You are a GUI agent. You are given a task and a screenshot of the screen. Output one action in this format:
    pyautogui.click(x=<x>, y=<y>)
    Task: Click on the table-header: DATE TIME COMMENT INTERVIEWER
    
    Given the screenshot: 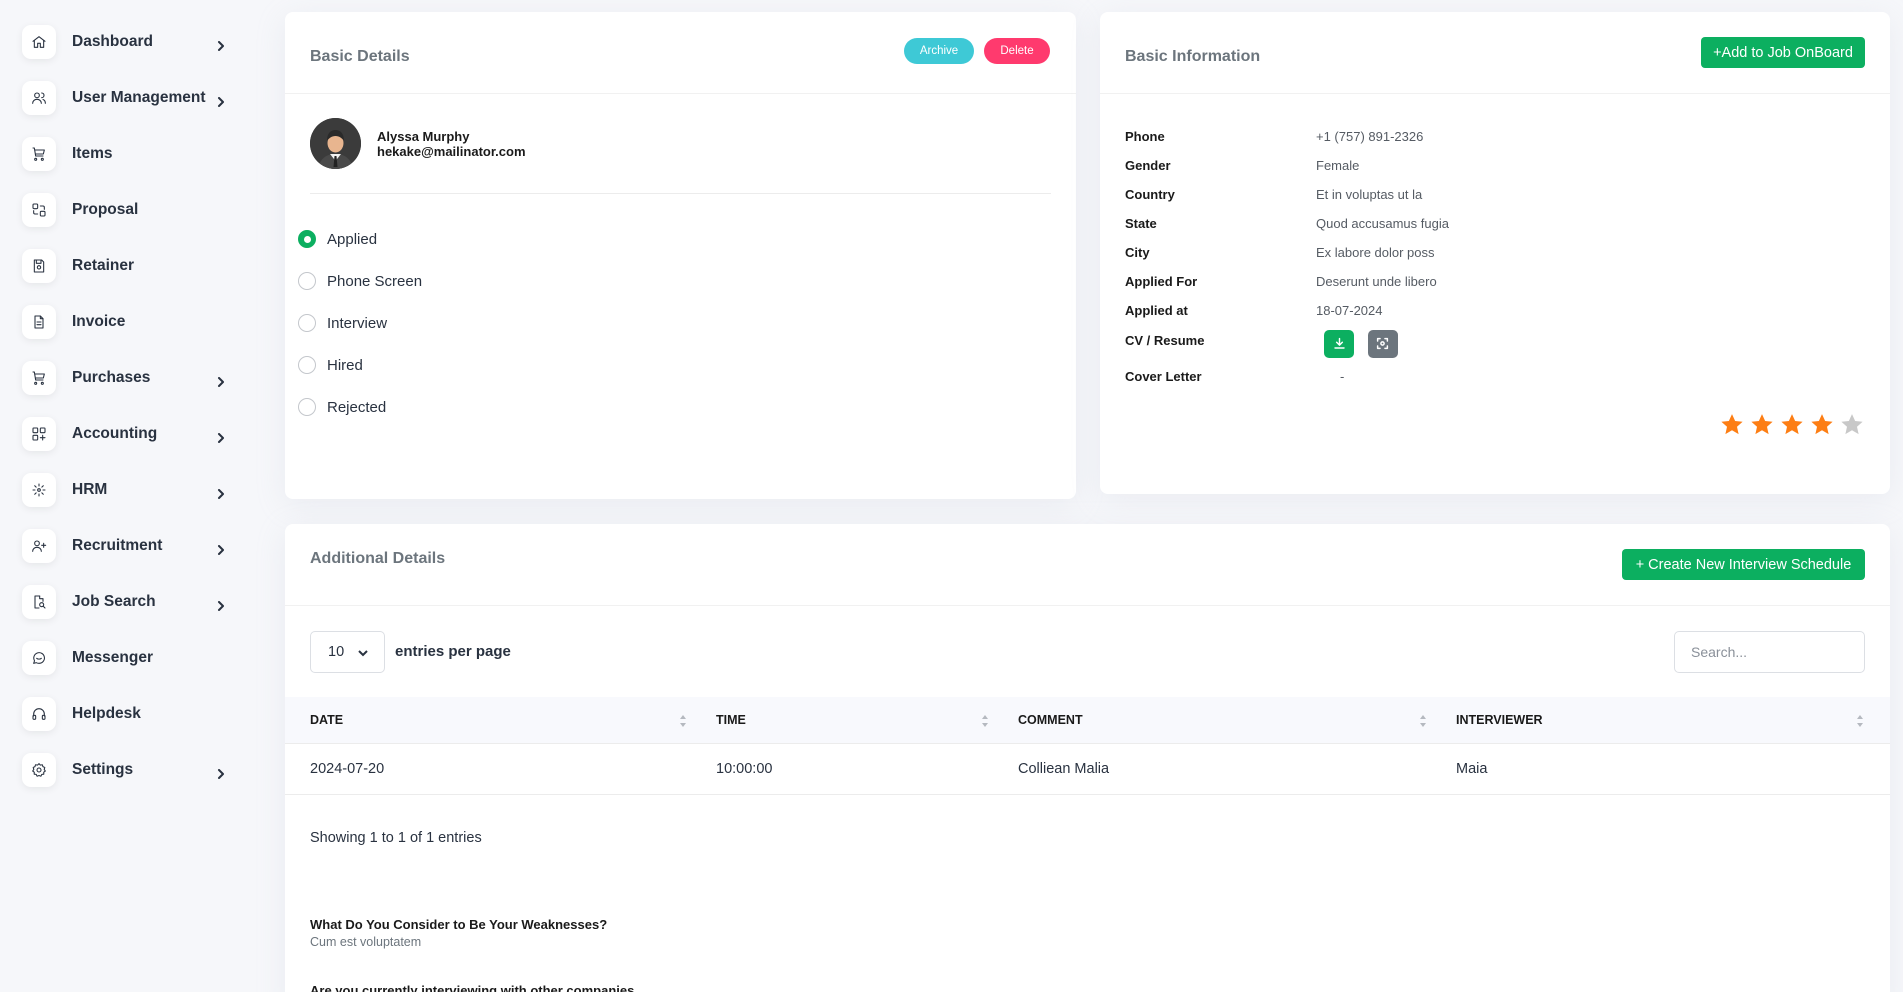 What is the action you would take?
    pyautogui.click(x=1087, y=720)
    